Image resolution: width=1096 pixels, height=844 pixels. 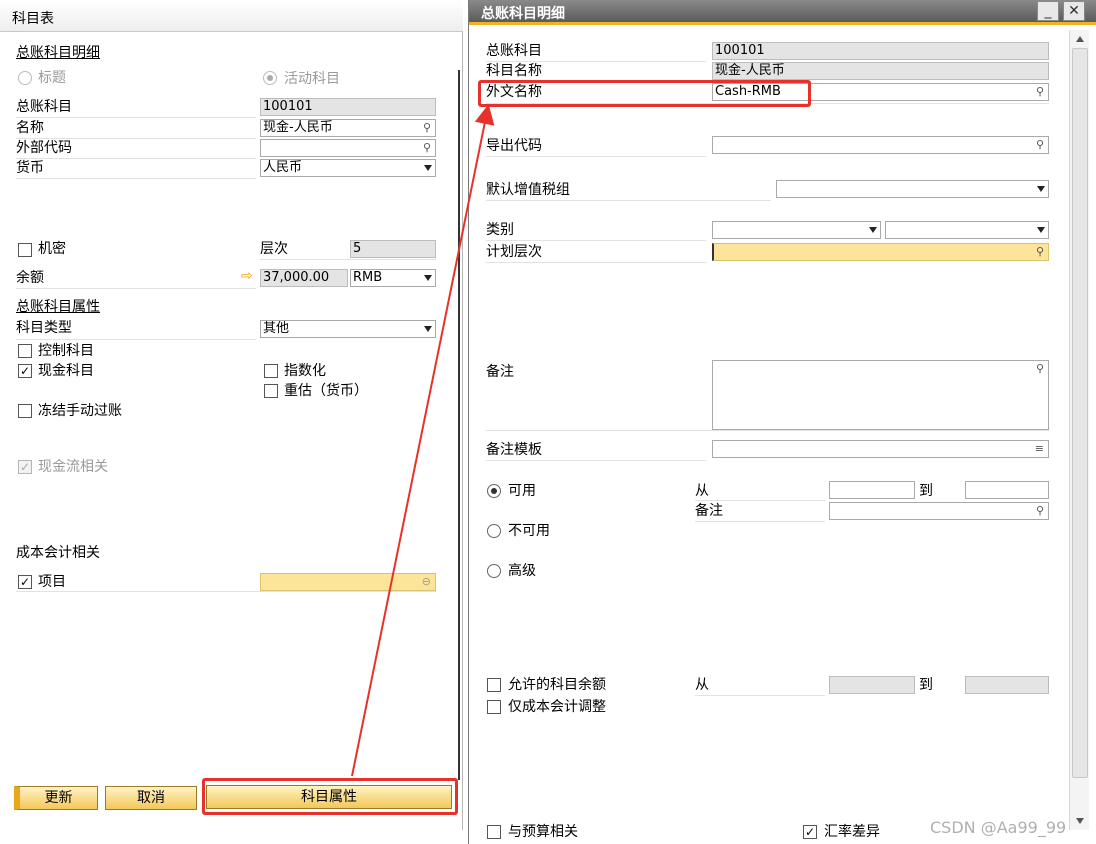 I want to click on watermark: CSDN @Aa99_99, so click(x=998, y=827).